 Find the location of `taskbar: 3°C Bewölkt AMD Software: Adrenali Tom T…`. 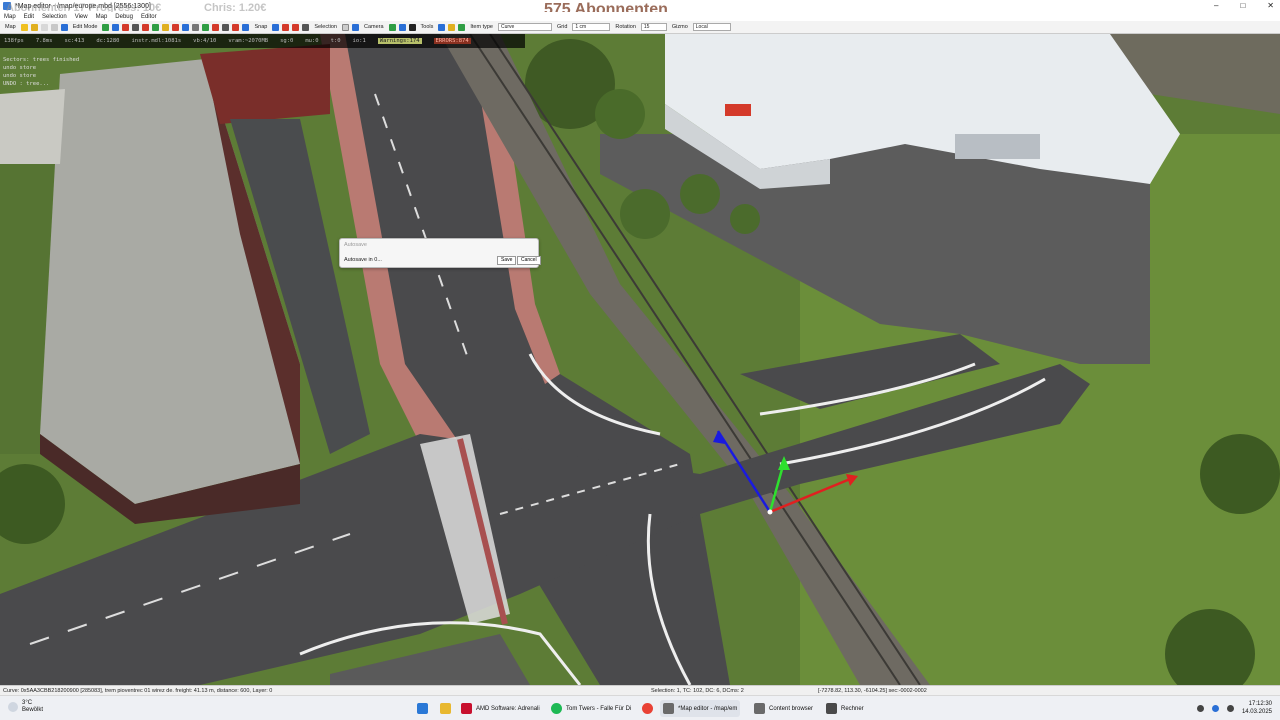

taskbar: 3°C Bewölkt AMD Software: Adrenali Tom T… is located at coordinates (640, 707).